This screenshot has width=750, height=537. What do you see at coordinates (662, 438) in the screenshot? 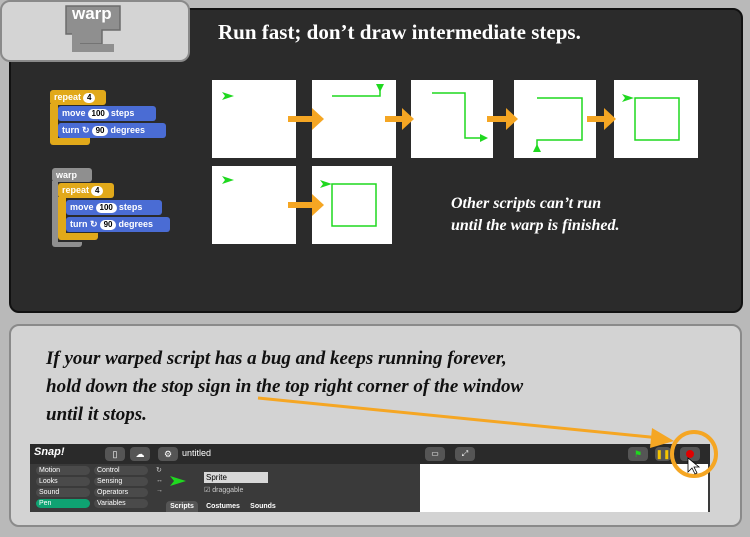
I see `pointer-arrowhead` at bounding box center [662, 438].